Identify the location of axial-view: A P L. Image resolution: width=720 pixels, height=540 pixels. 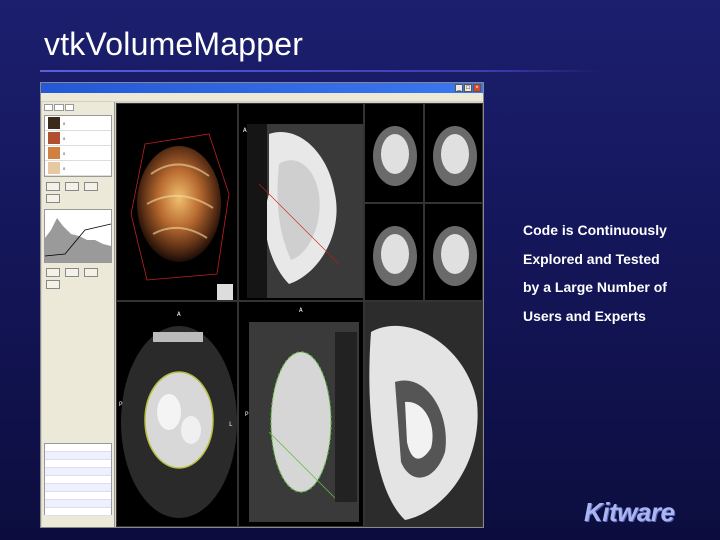
(177, 414).